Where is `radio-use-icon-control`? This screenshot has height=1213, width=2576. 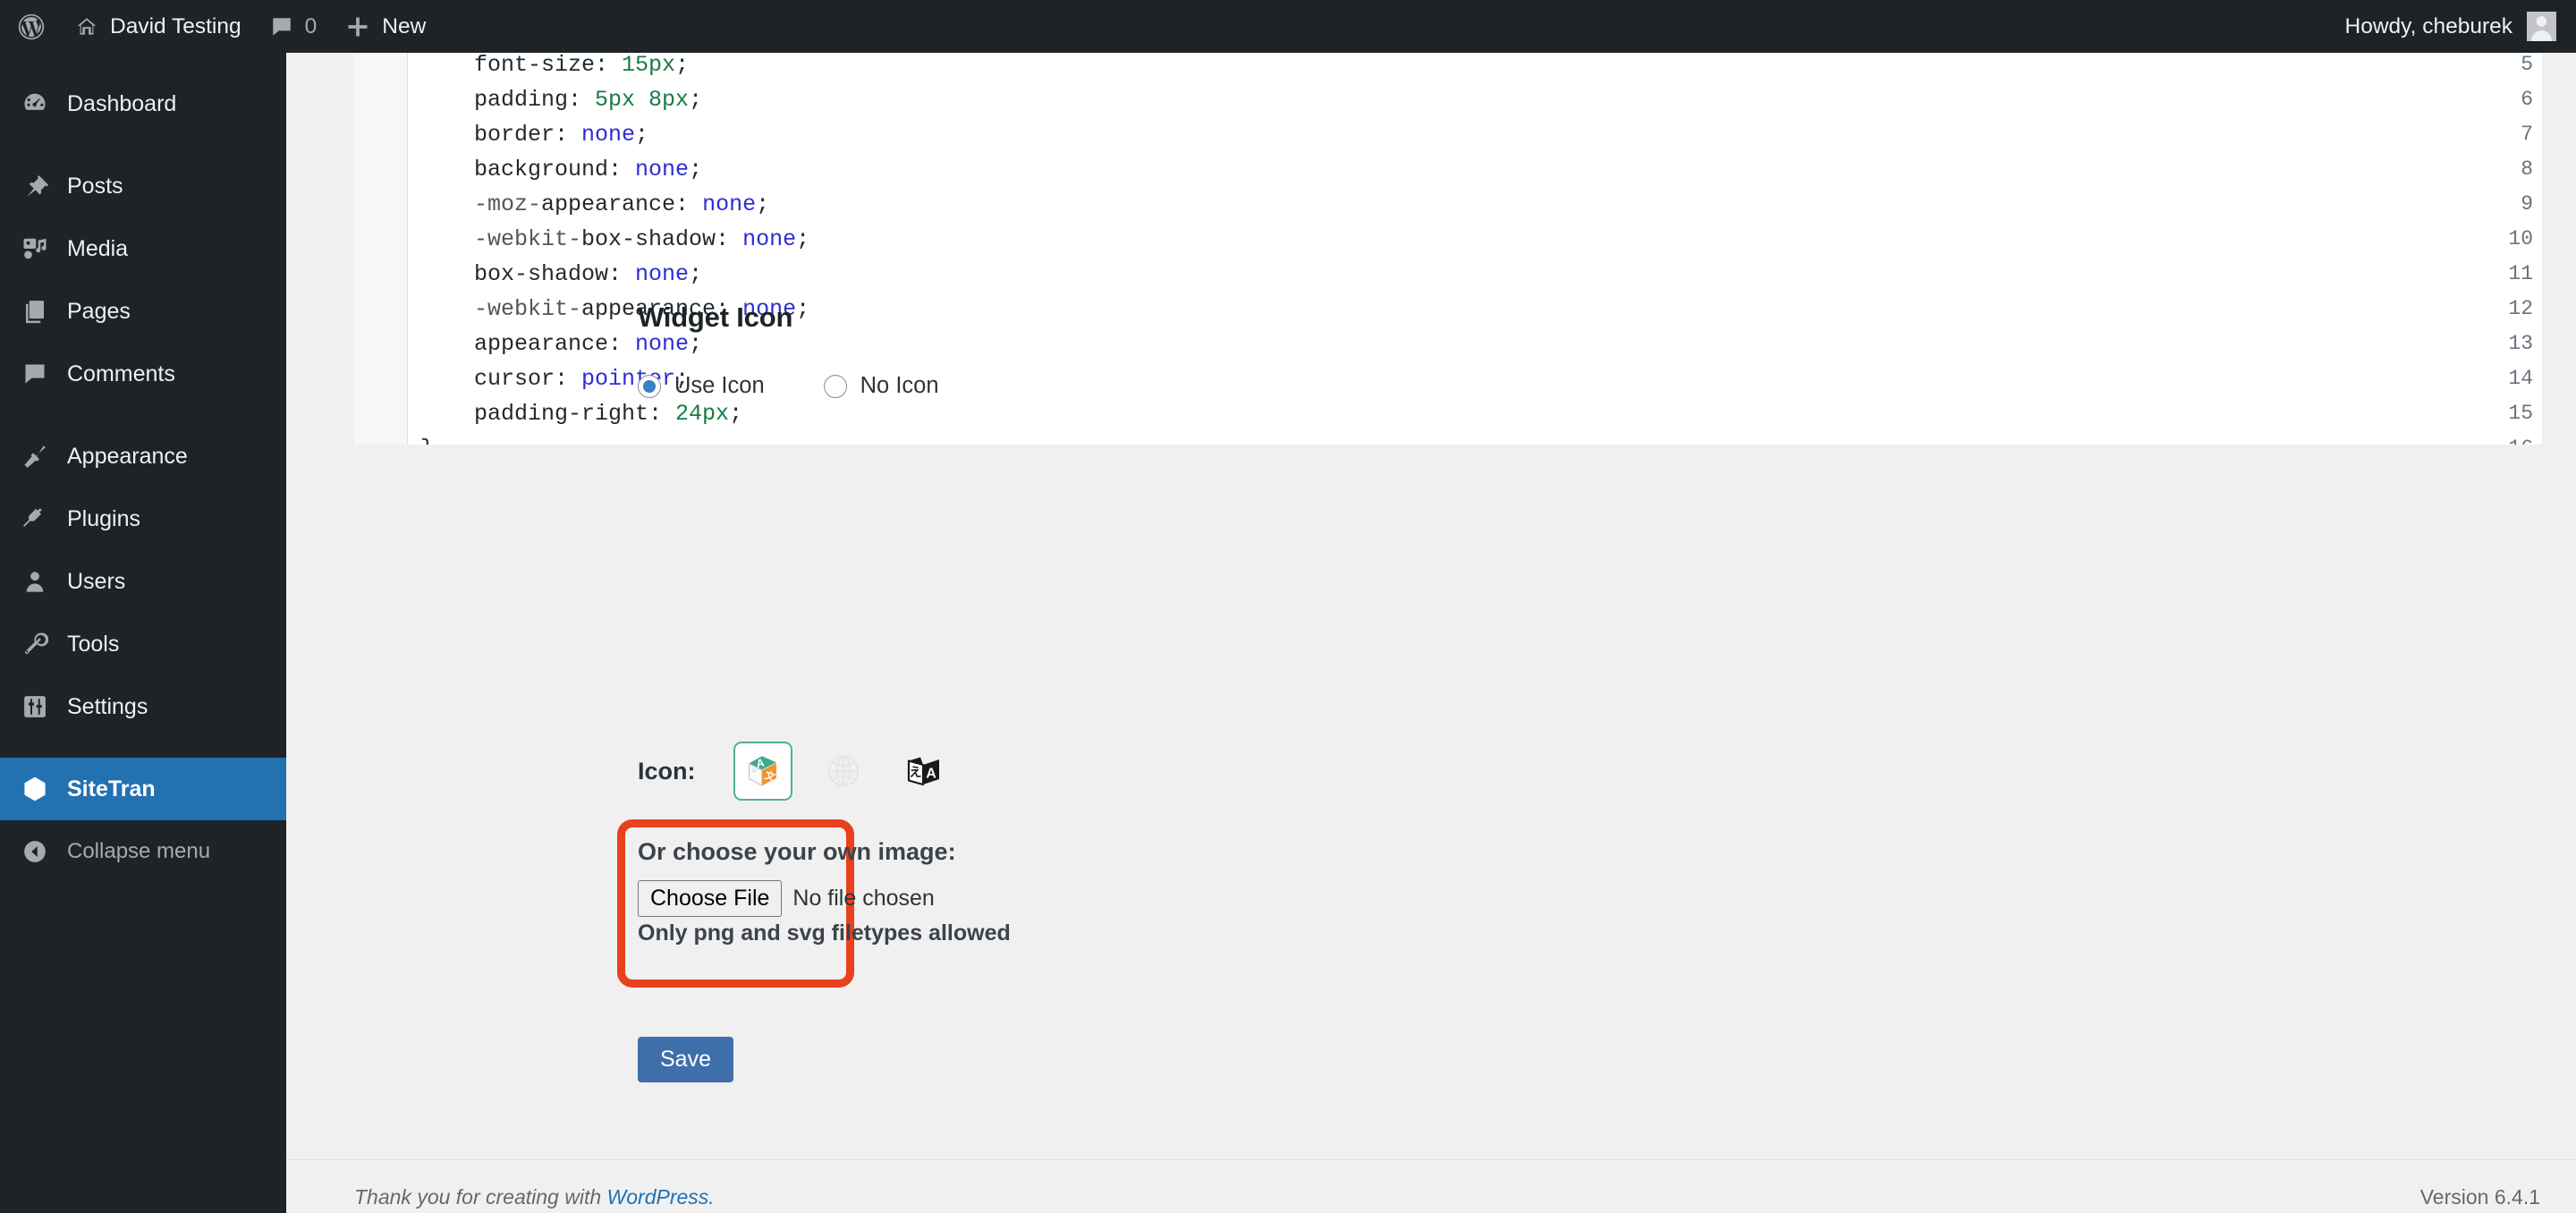 radio-use-icon-control is located at coordinates (649, 386).